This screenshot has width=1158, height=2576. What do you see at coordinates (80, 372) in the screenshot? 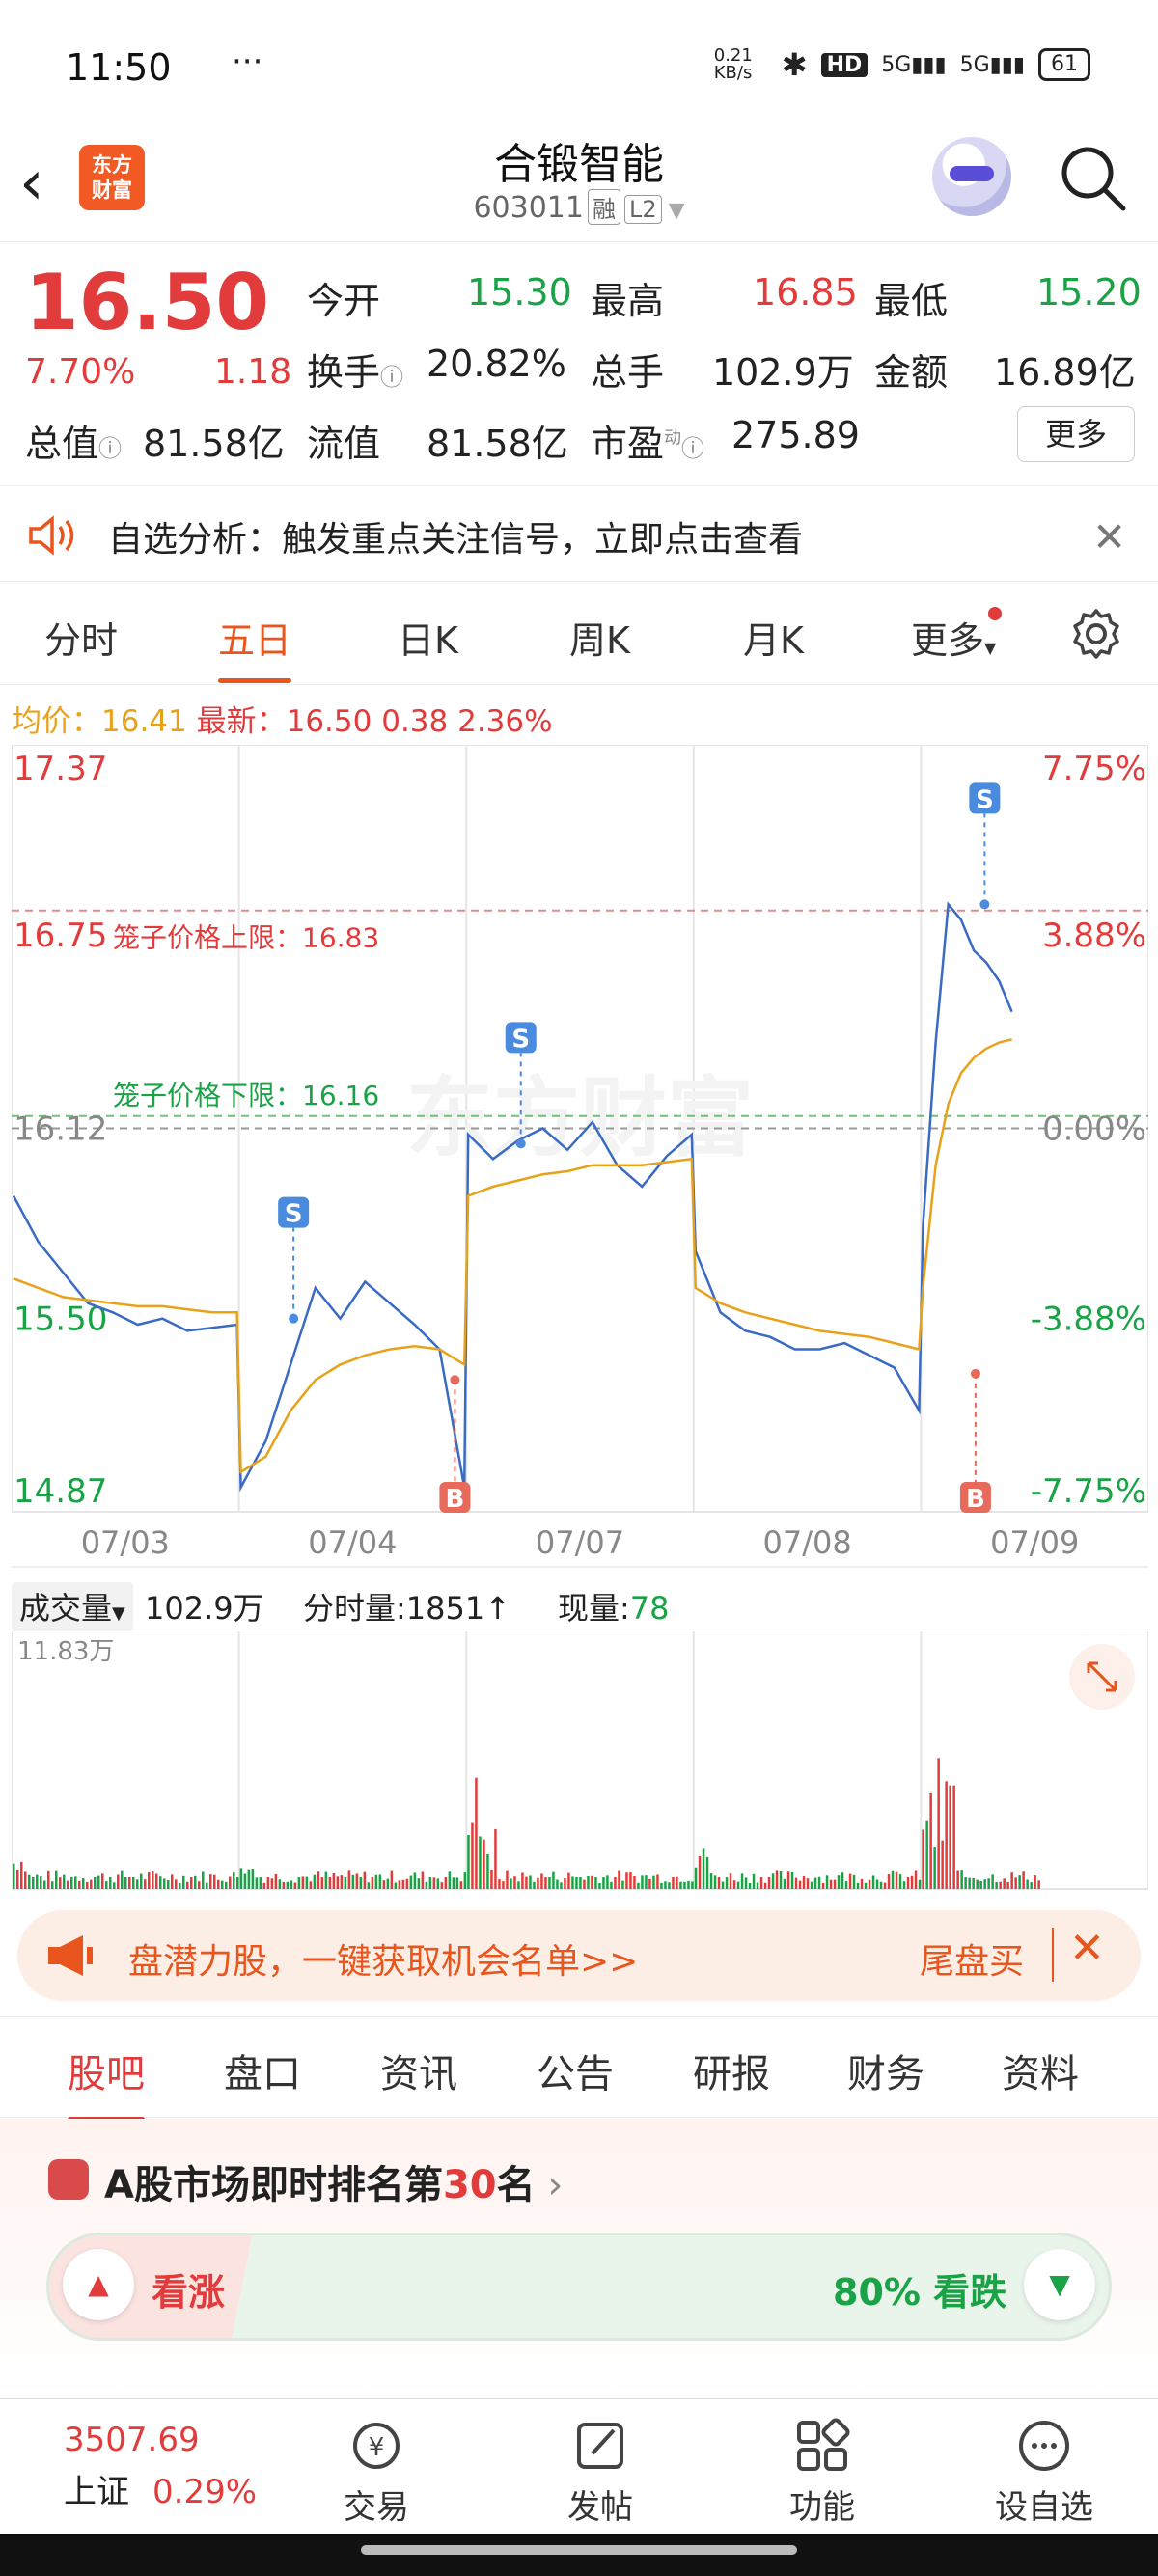
I see `change-percent: 7.70%` at bounding box center [80, 372].